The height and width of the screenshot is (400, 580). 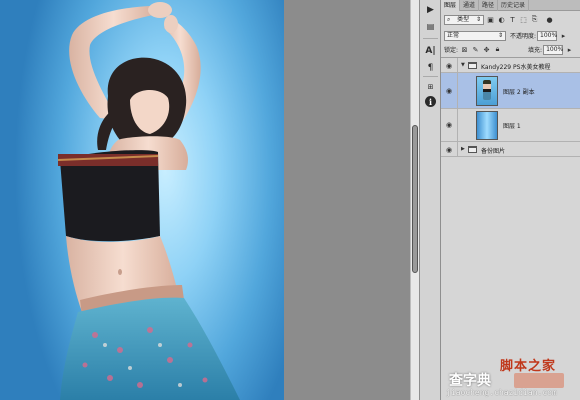 What do you see at coordinates (519, 92) in the screenshot?
I see `layer-name: 图层 2 副本` at bounding box center [519, 92].